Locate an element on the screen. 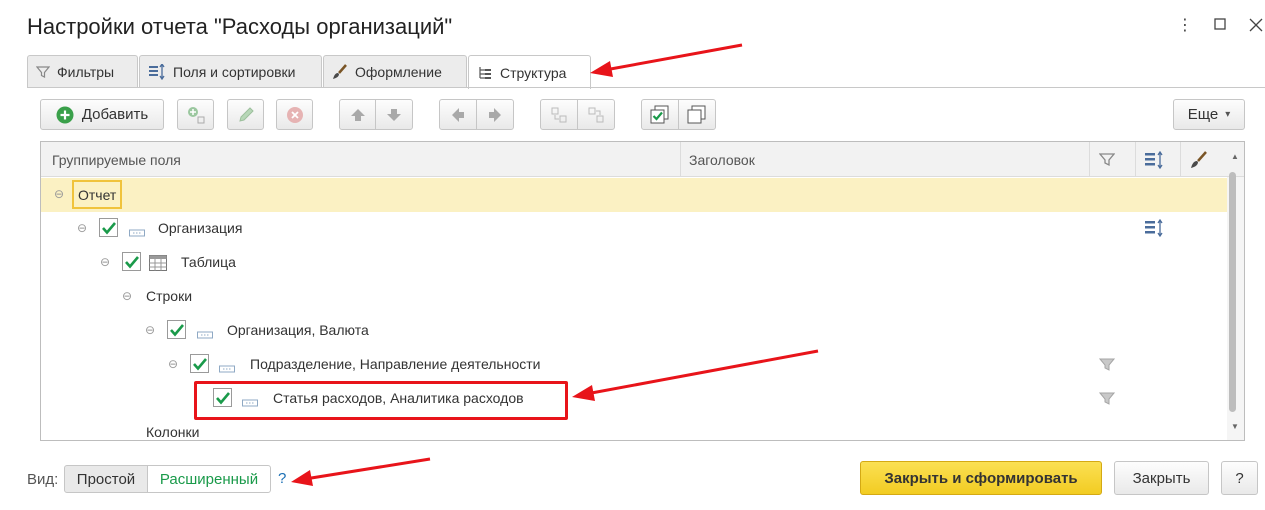 The width and height of the screenshot is (1265, 510). close-and-generate-button: Закрыть и сформировать is located at coordinates (981, 478).